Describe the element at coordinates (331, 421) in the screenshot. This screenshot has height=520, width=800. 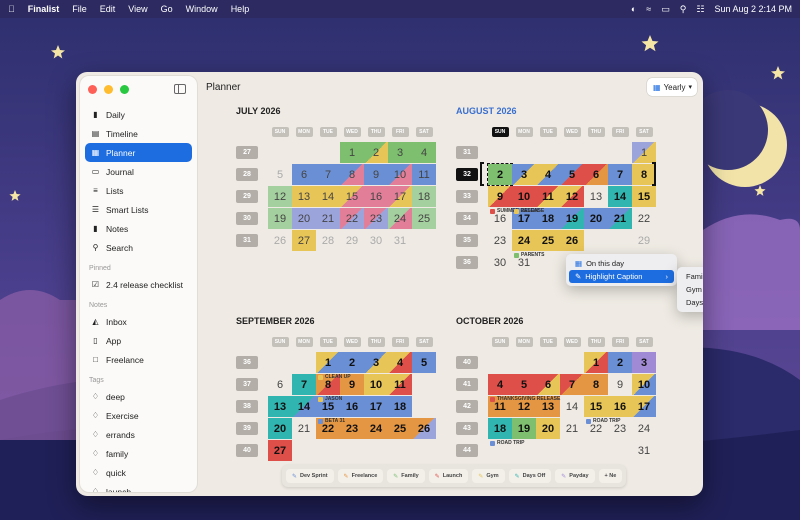
I see `event-caption: BETA 31` at that location.